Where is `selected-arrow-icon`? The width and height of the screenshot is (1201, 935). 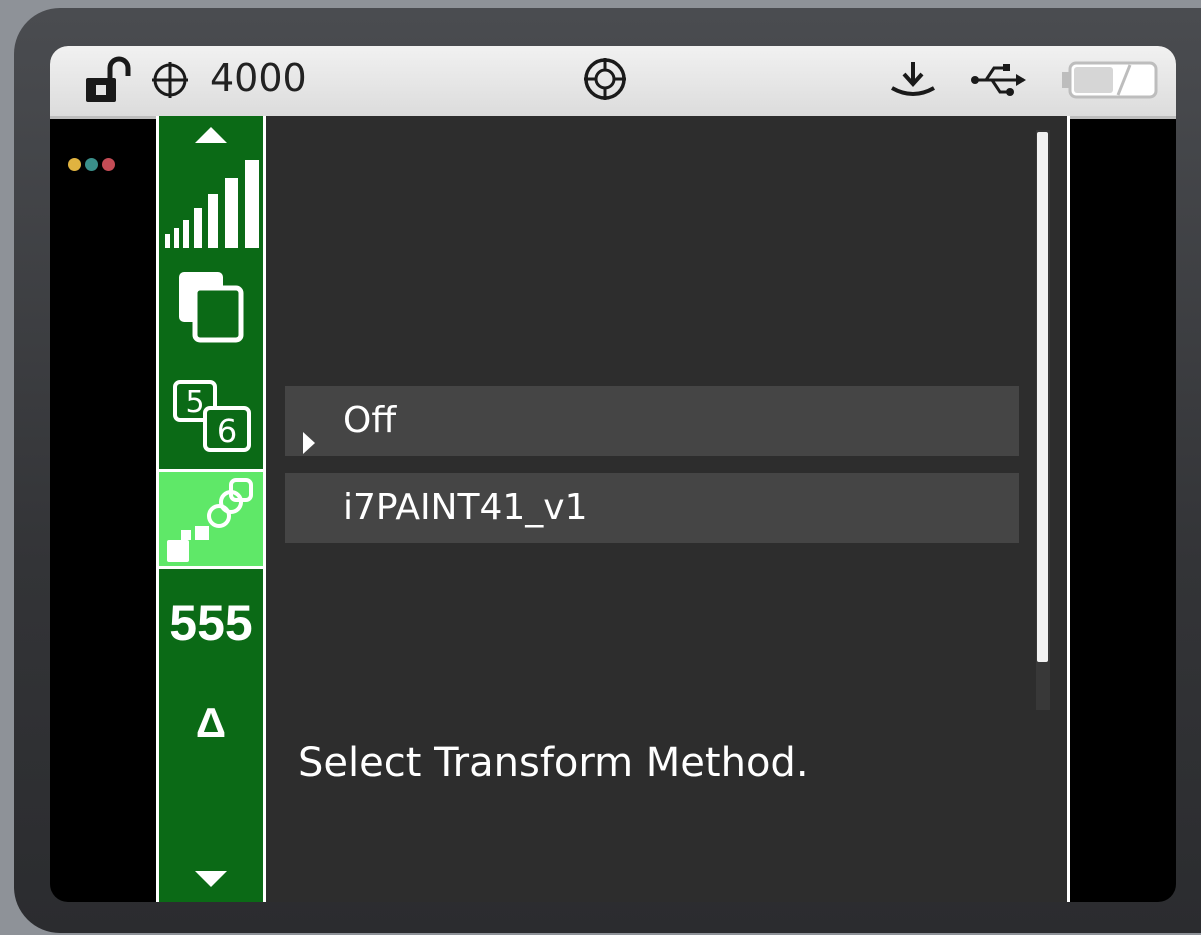 selected-arrow-icon is located at coordinates (309, 445).